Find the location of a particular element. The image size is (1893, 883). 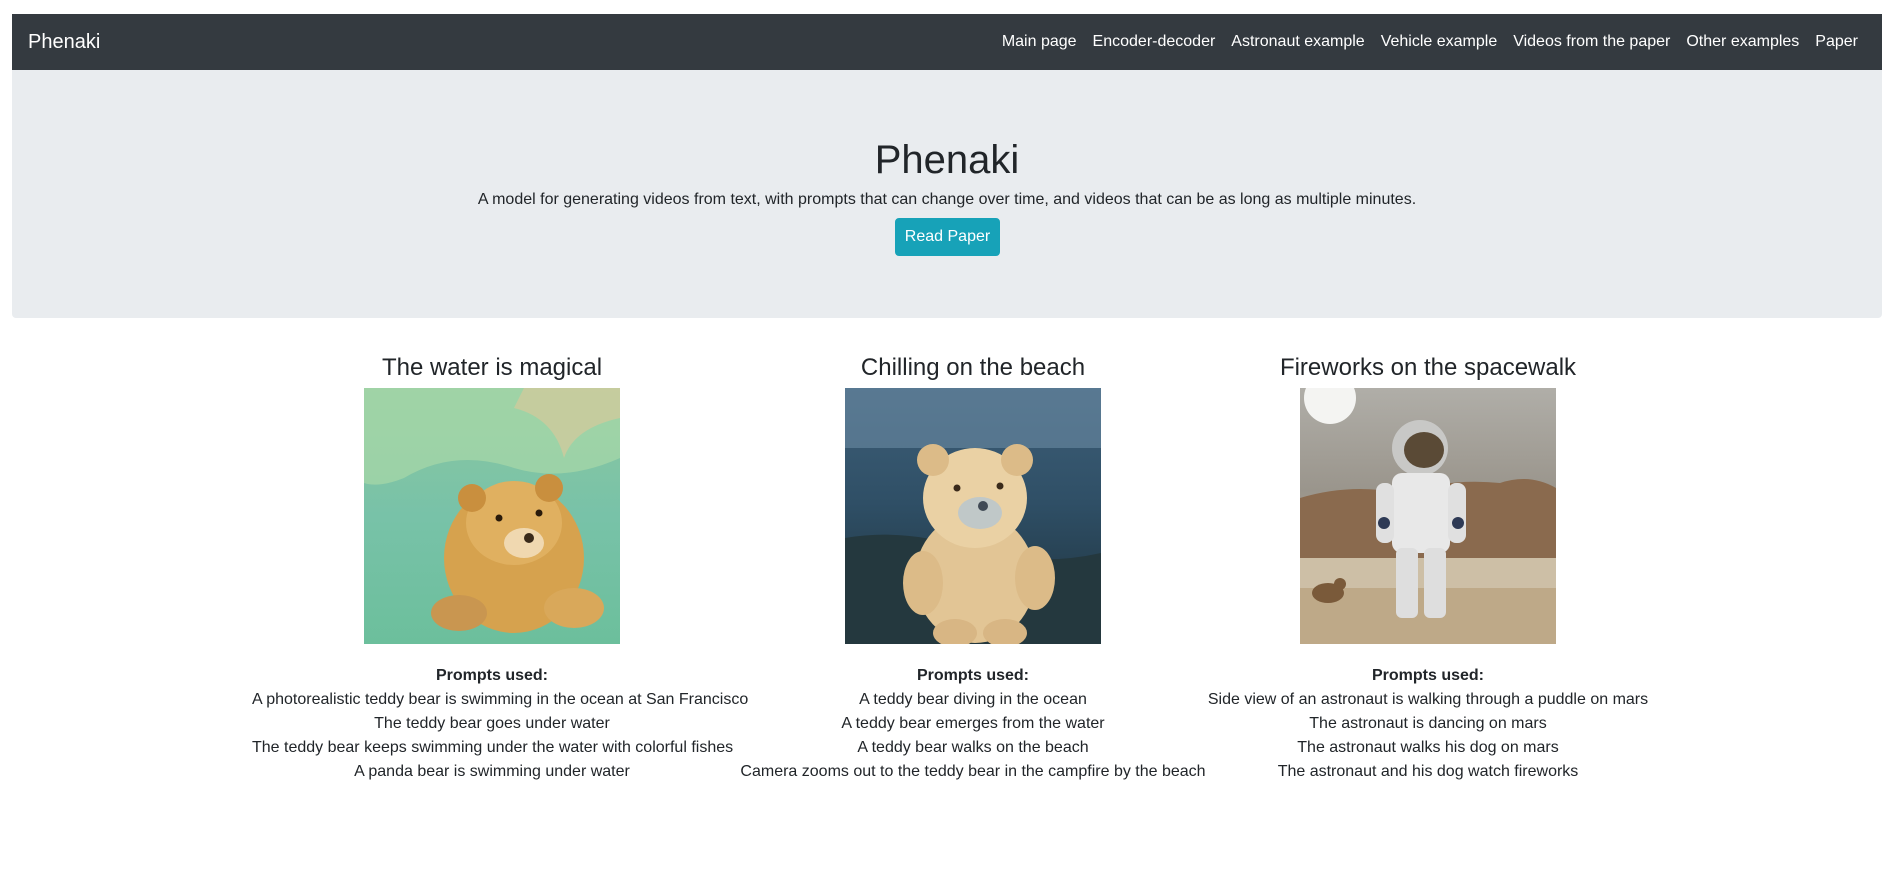

card-title: Chilling on the beach is located at coordinates (973, 367).